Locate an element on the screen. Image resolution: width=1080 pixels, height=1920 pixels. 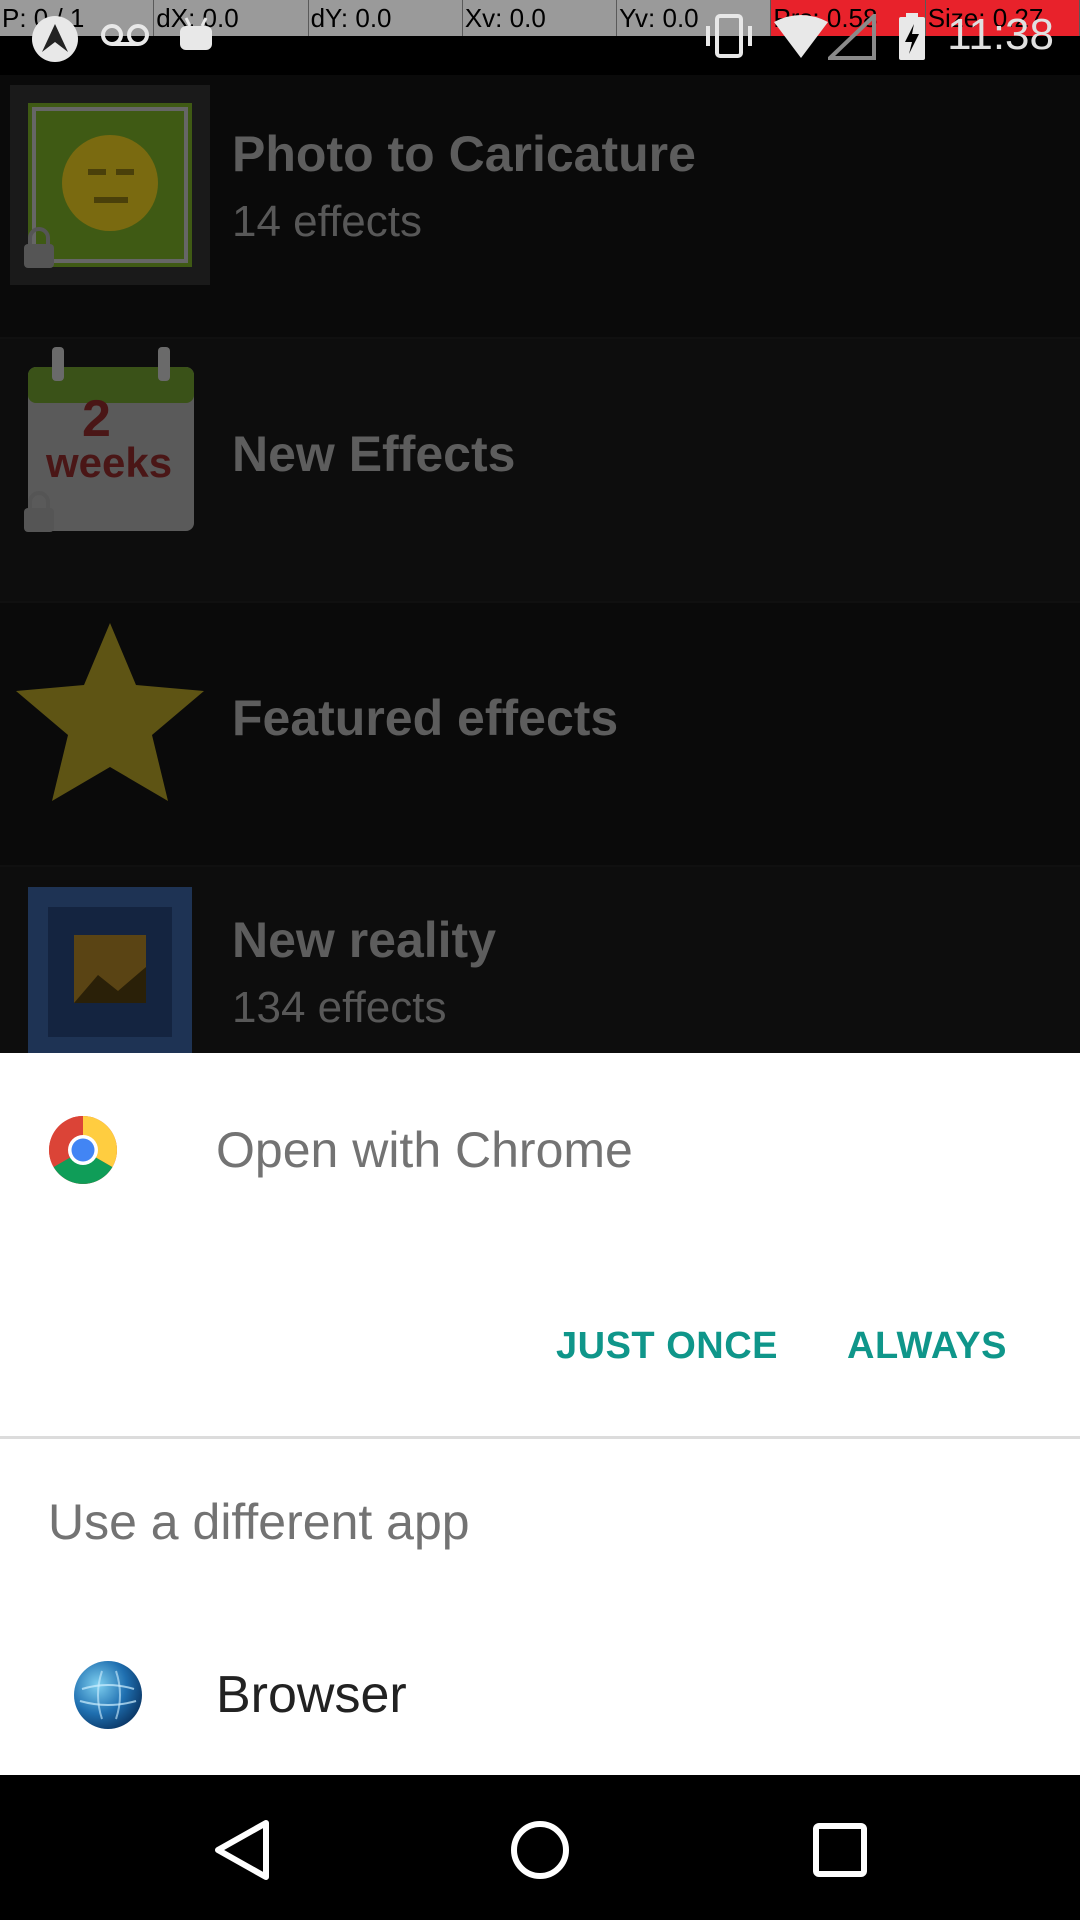
picture-frame-icon is located at coordinates (110, 972).